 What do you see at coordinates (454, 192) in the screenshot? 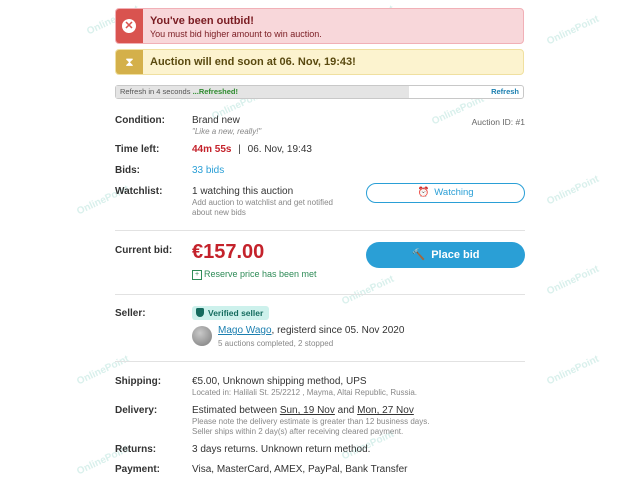
I see `watching-button-label: Watching` at bounding box center [454, 192].